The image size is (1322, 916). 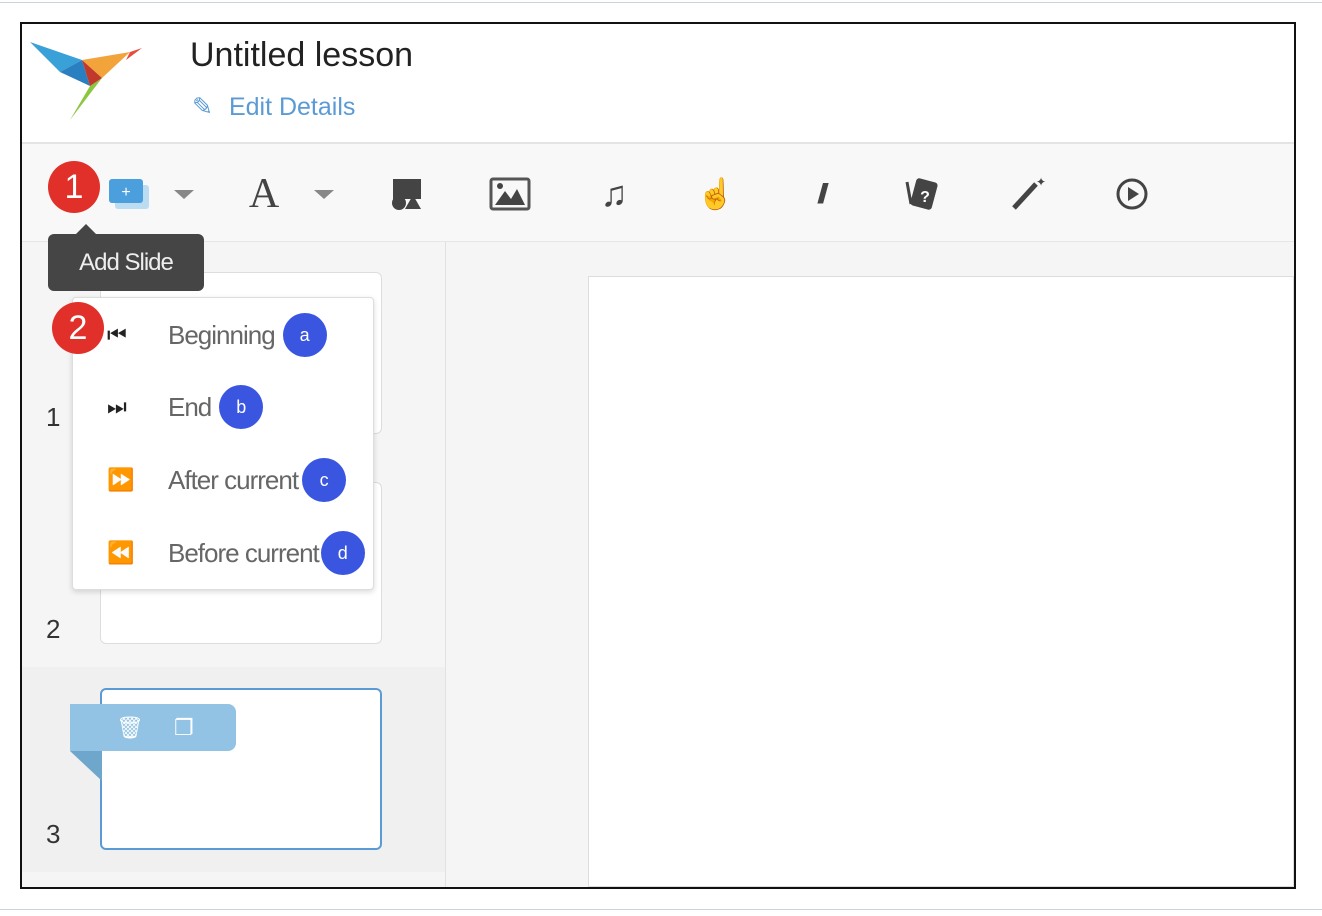 I want to click on annotation-badge: d, so click(x=342, y=553).